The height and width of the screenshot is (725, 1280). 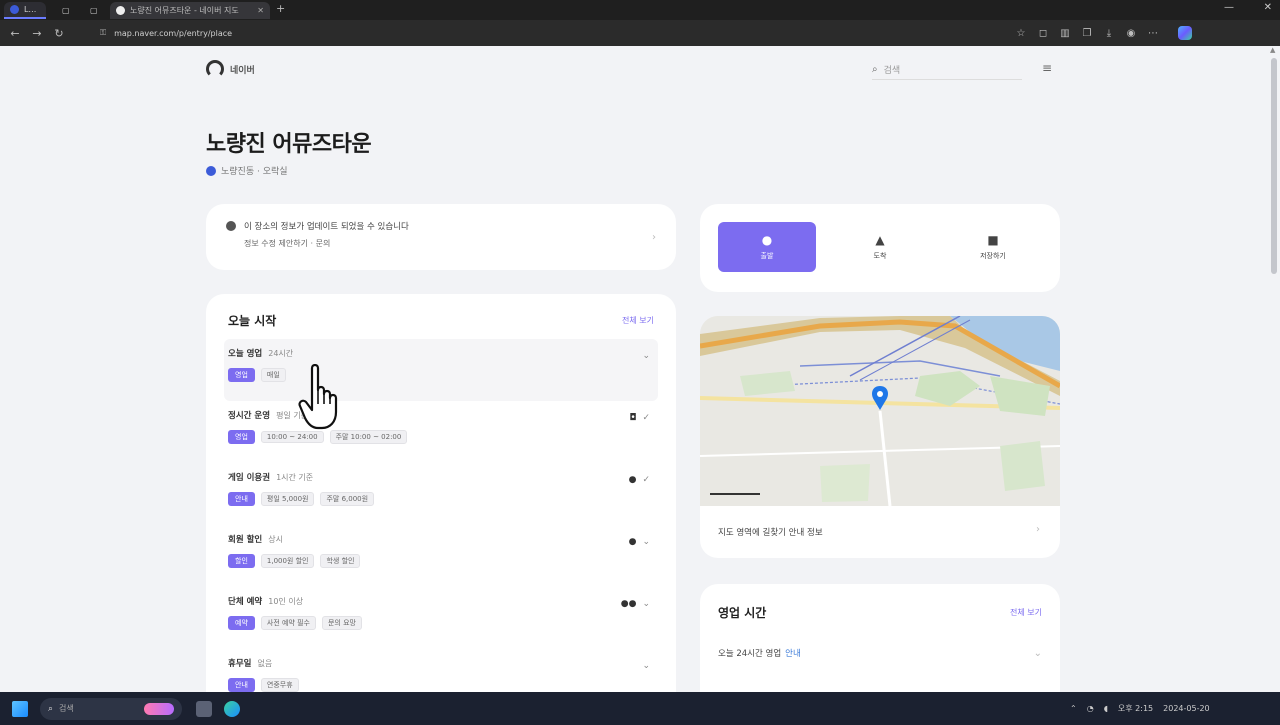 What do you see at coordinates (25, 10) in the screenshot?
I see `browser-tab-lens: Lens` at bounding box center [25, 10].